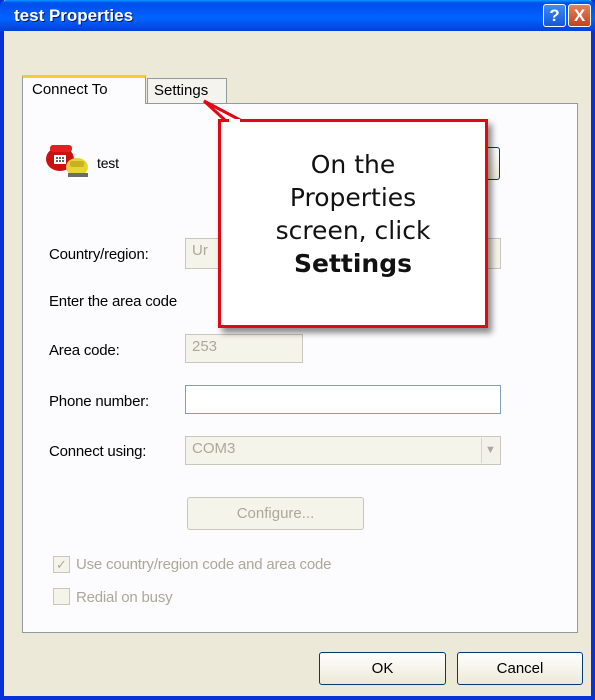 This screenshot has height=700, width=595. What do you see at coordinates (108, 163) in the screenshot?
I see `connection-name: test` at bounding box center [108, 163].